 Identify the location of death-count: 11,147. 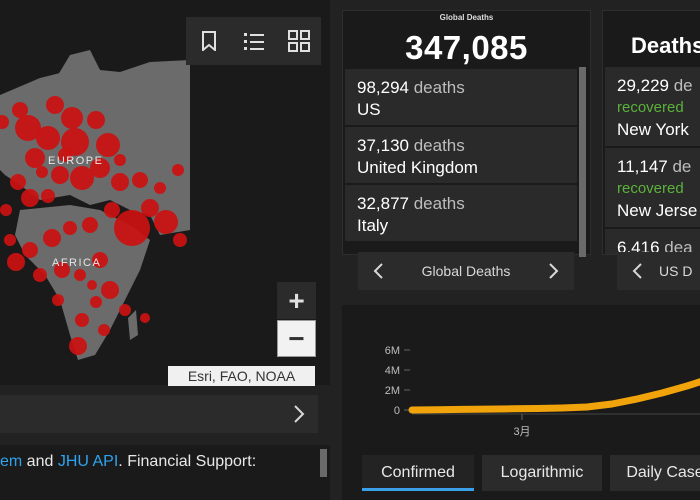
(642, 166).